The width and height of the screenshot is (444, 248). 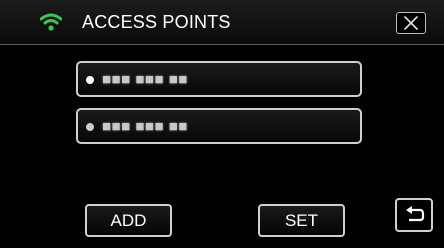 What do you see at coordinates (51, 22) in the screenshot?
I see `wifi-icon` at bounding box center [51, 22].